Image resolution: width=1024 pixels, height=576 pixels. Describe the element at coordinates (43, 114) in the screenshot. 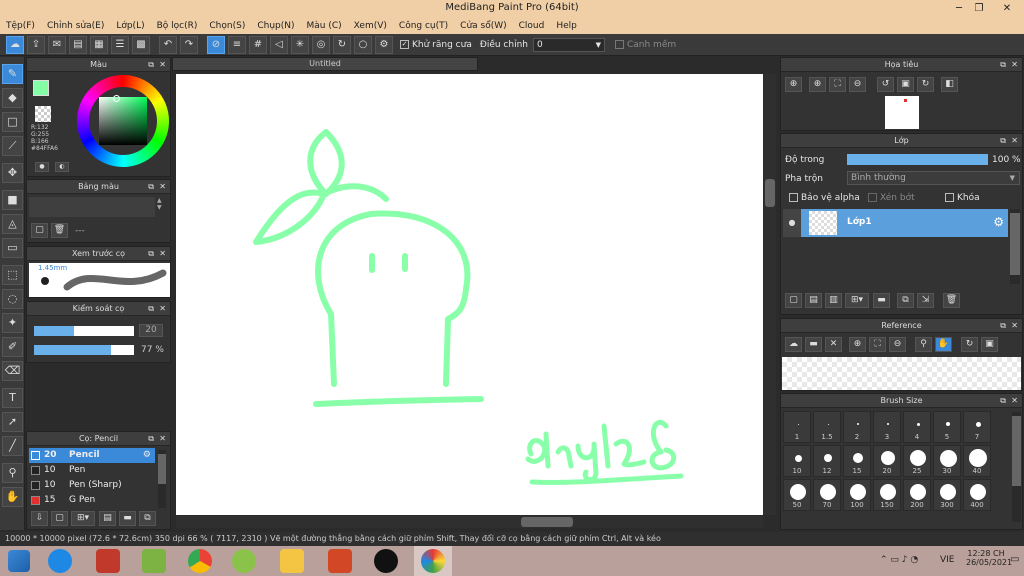

I see `transparent-swatch` at that location.